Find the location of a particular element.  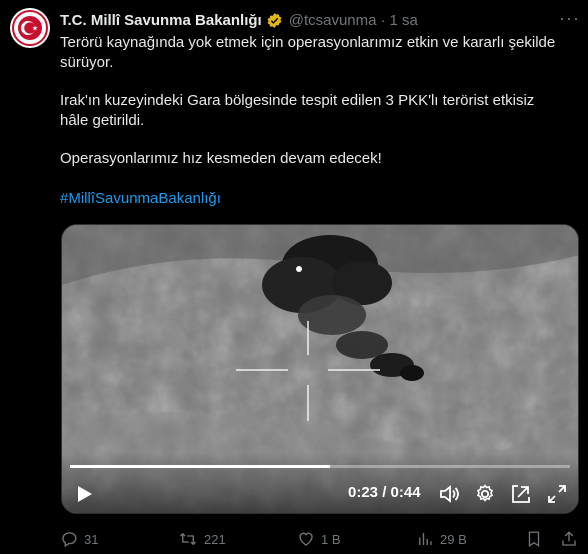

retweet-button: 221 is located at coordinates (202, 539).